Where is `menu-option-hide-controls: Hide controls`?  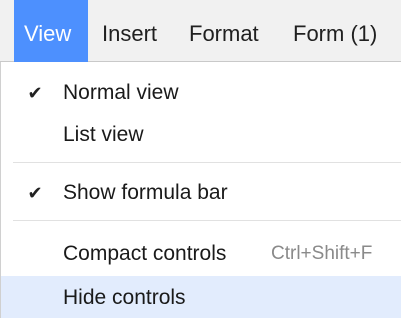
menu-option-hide-controls: Hide controls is located at coordinates (201, 297).